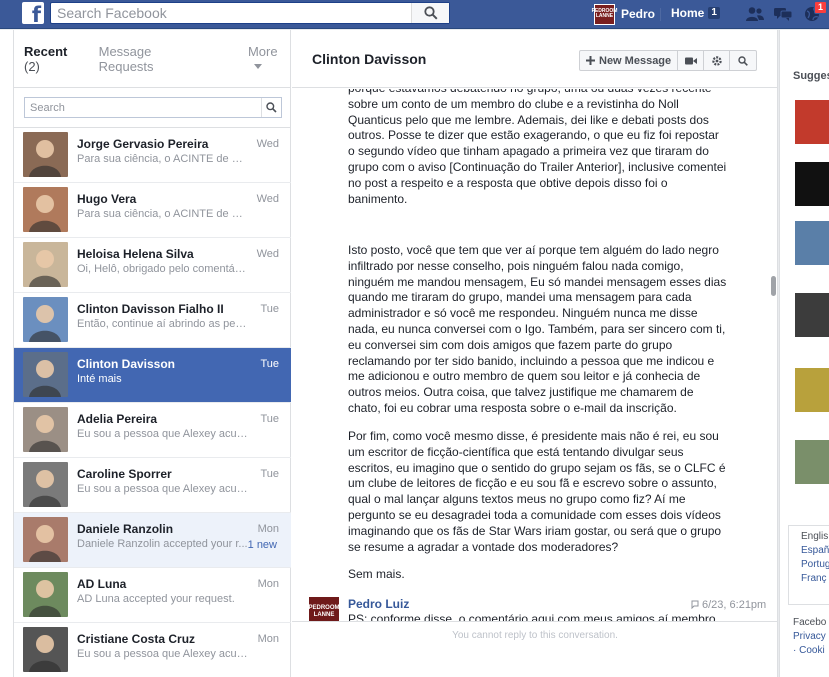  Describe the element at coordinates (809, 637) in the screenshot. I see `privacy-link: Privacy` at that location.